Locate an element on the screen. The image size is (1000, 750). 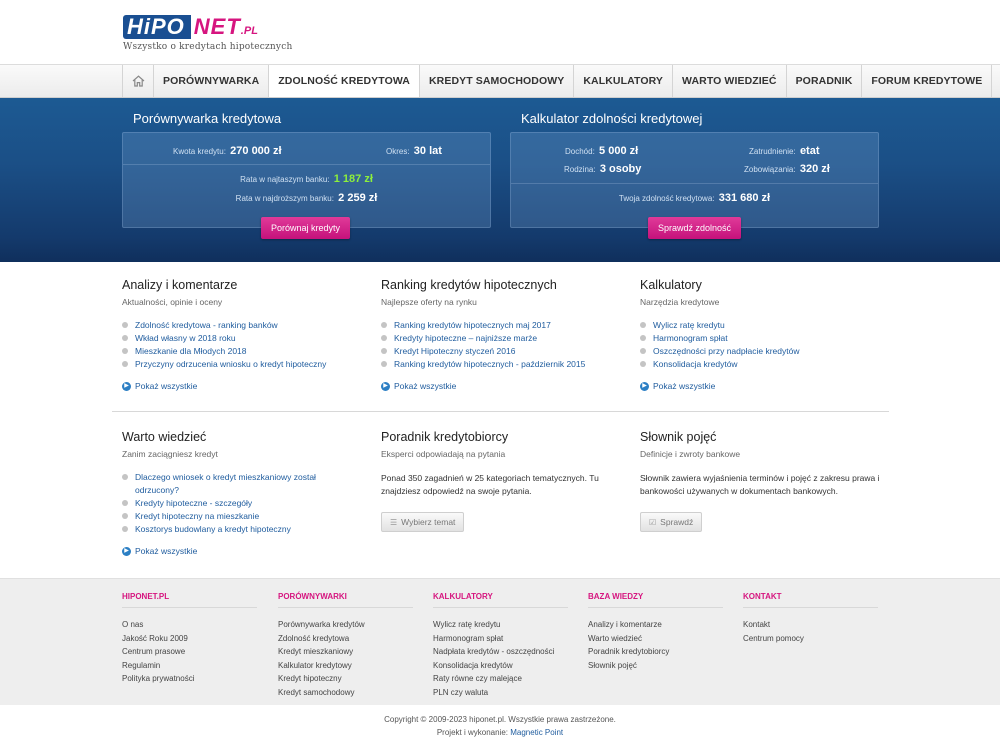
capacity-obligations-label: Zobowiązania: is located at coordinates (770, 169).